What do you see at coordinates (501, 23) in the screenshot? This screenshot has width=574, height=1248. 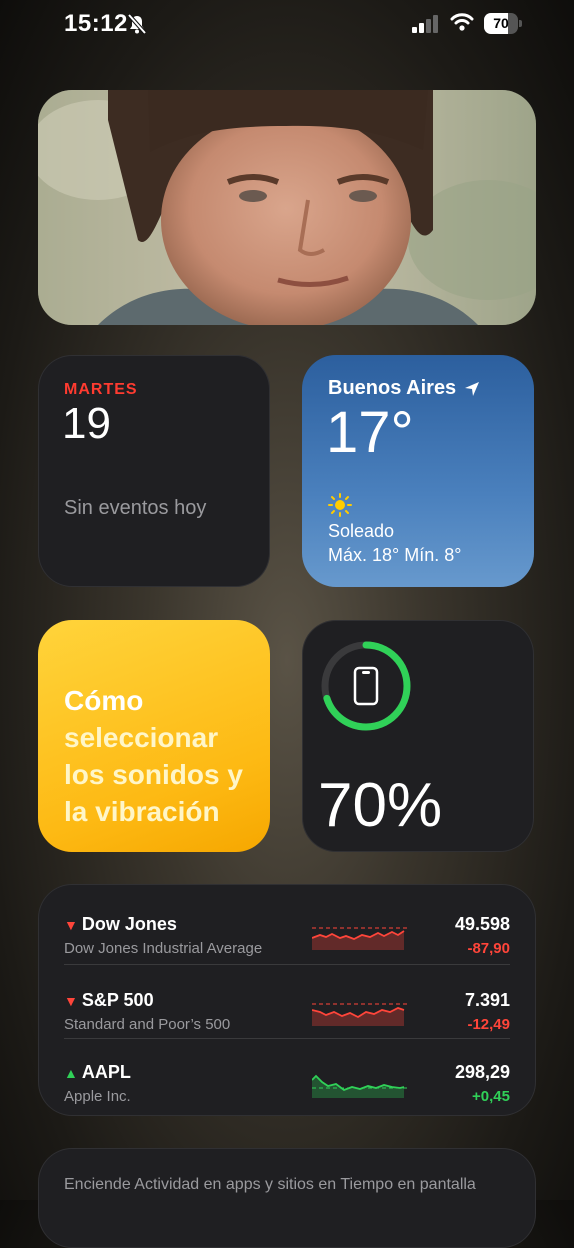 I see `battery-percent: 70` at bounding box center [501, 23].